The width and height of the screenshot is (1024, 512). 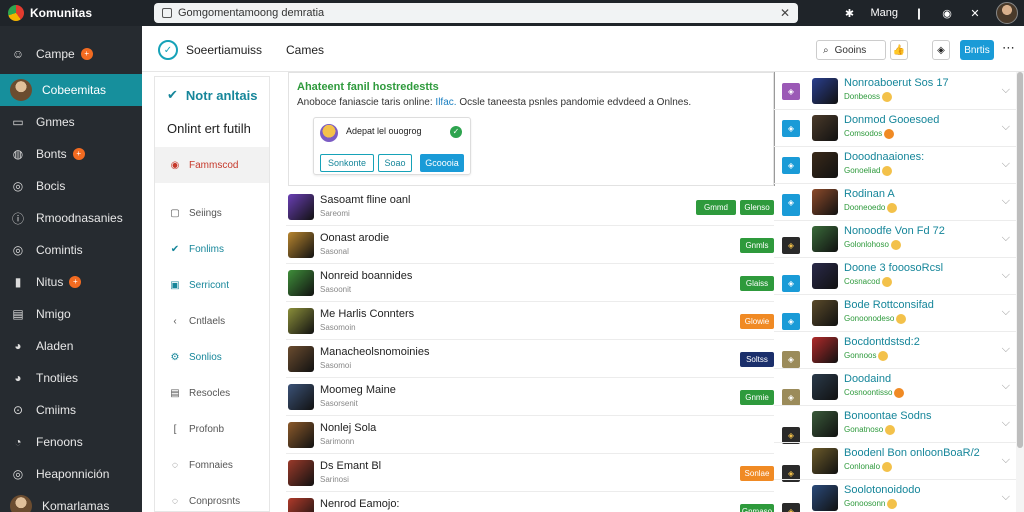 What do you see at coordinates (899, 50) in the screenshot?
I see `thumbs-up-icon: 👍` at bounding box center [899, 50].